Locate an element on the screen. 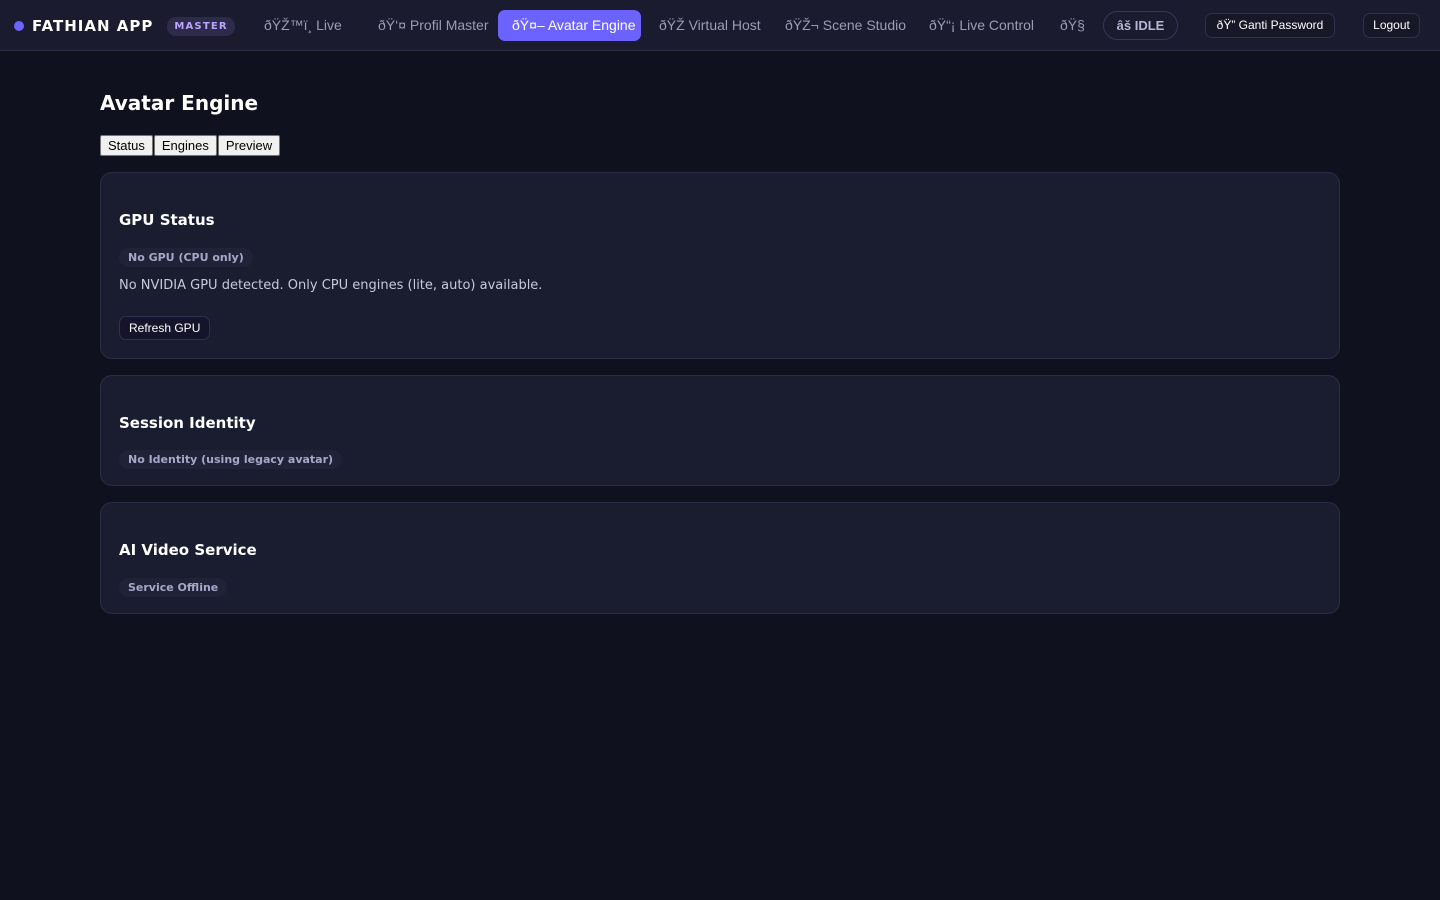 The height and width of the screenshot is (900, 1440). ai-video-service-title: AI Video Service is located at coordinates (188, 550).